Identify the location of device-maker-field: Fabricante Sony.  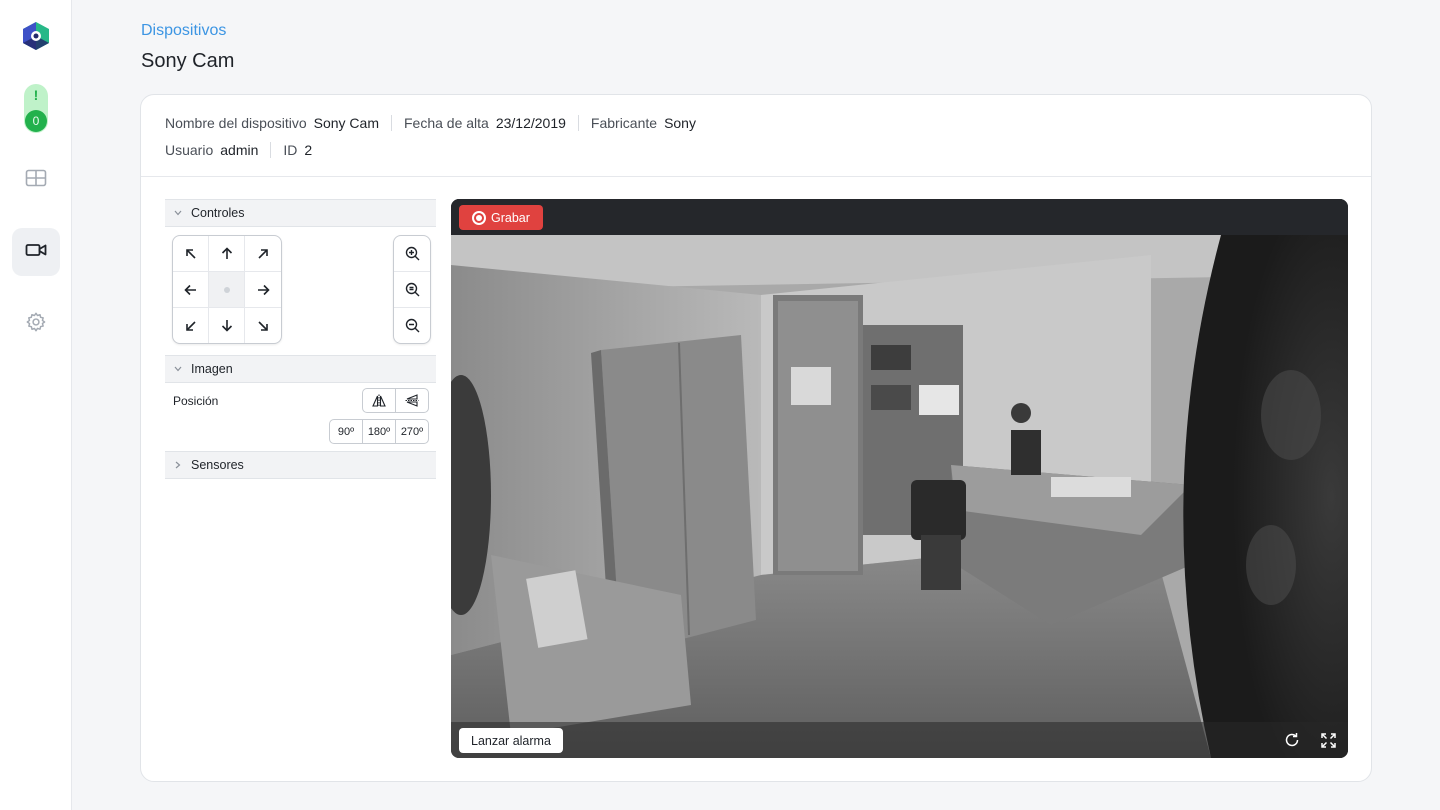
(642, 123).